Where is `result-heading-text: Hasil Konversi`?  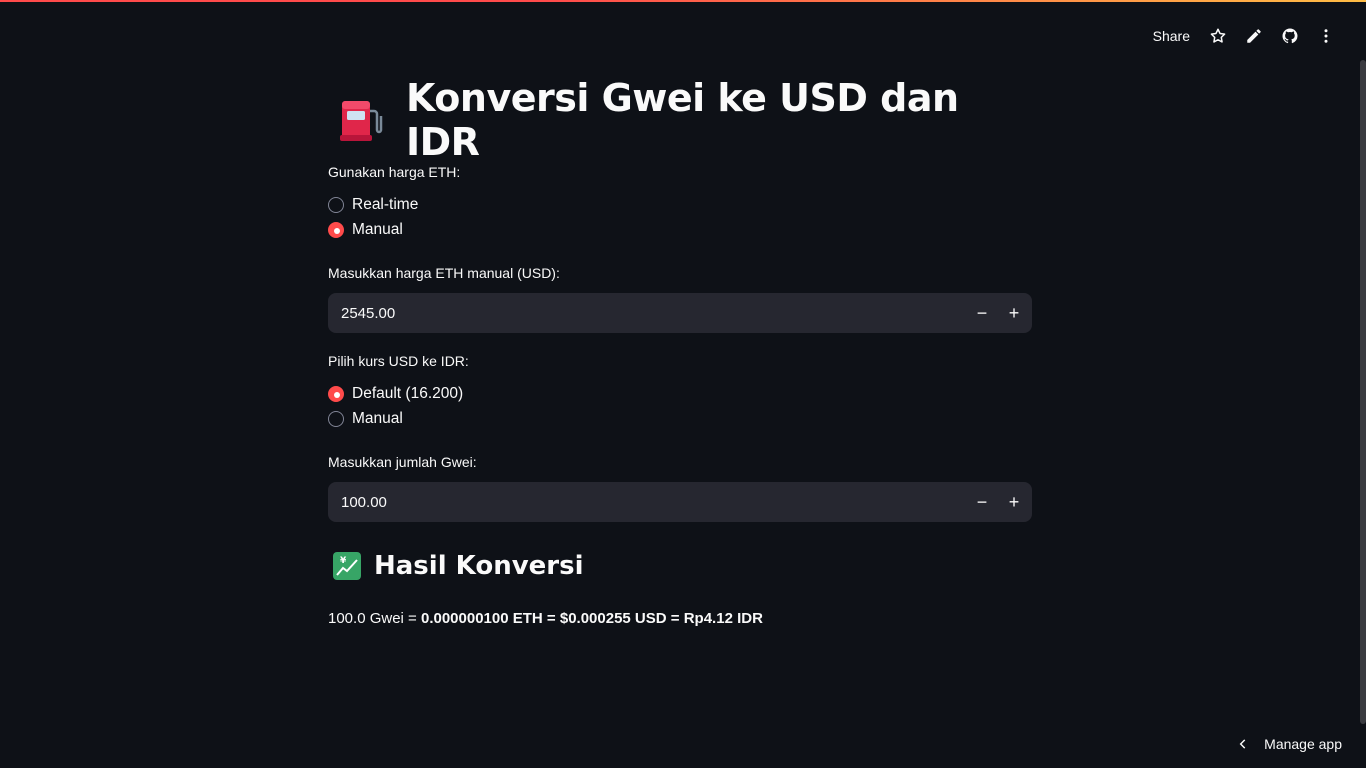 result-heading-text: Hasil Konversi is located at coordinates (479, 566).